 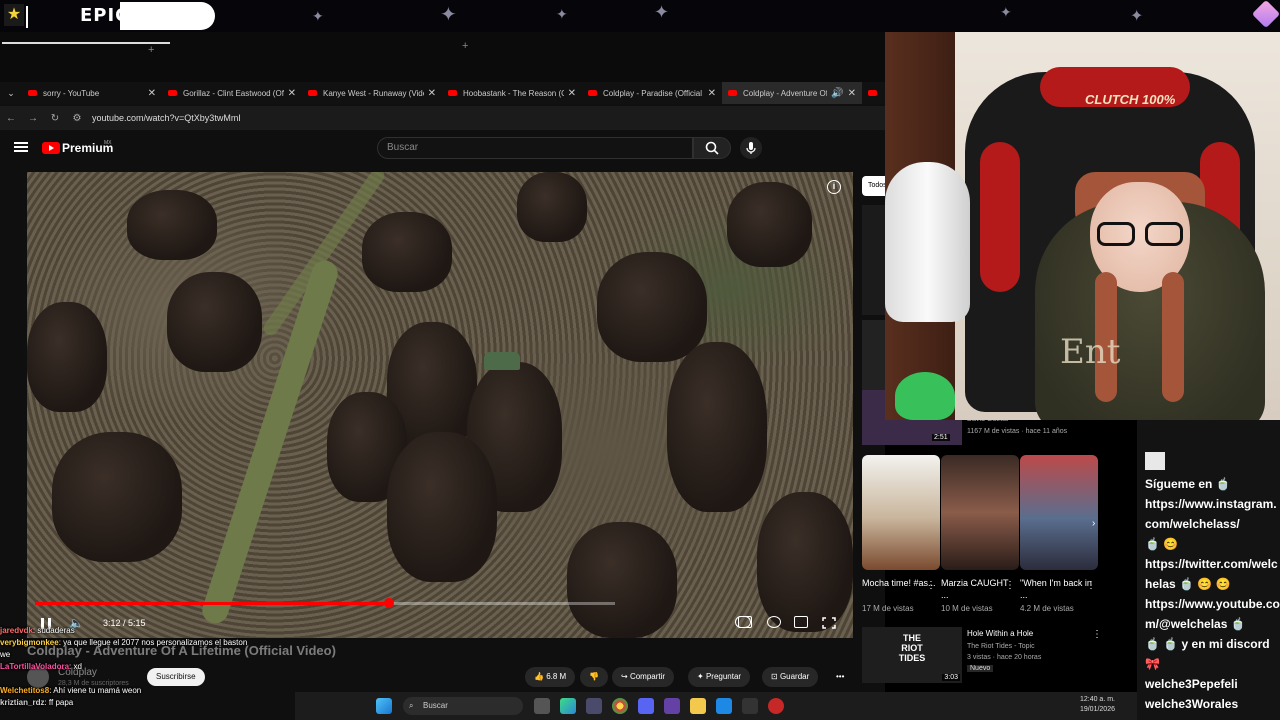 What do you see at coordinates (698, 706) in the screenshot?
I see `file-explorer-icon` at bounding box center [698, 706].